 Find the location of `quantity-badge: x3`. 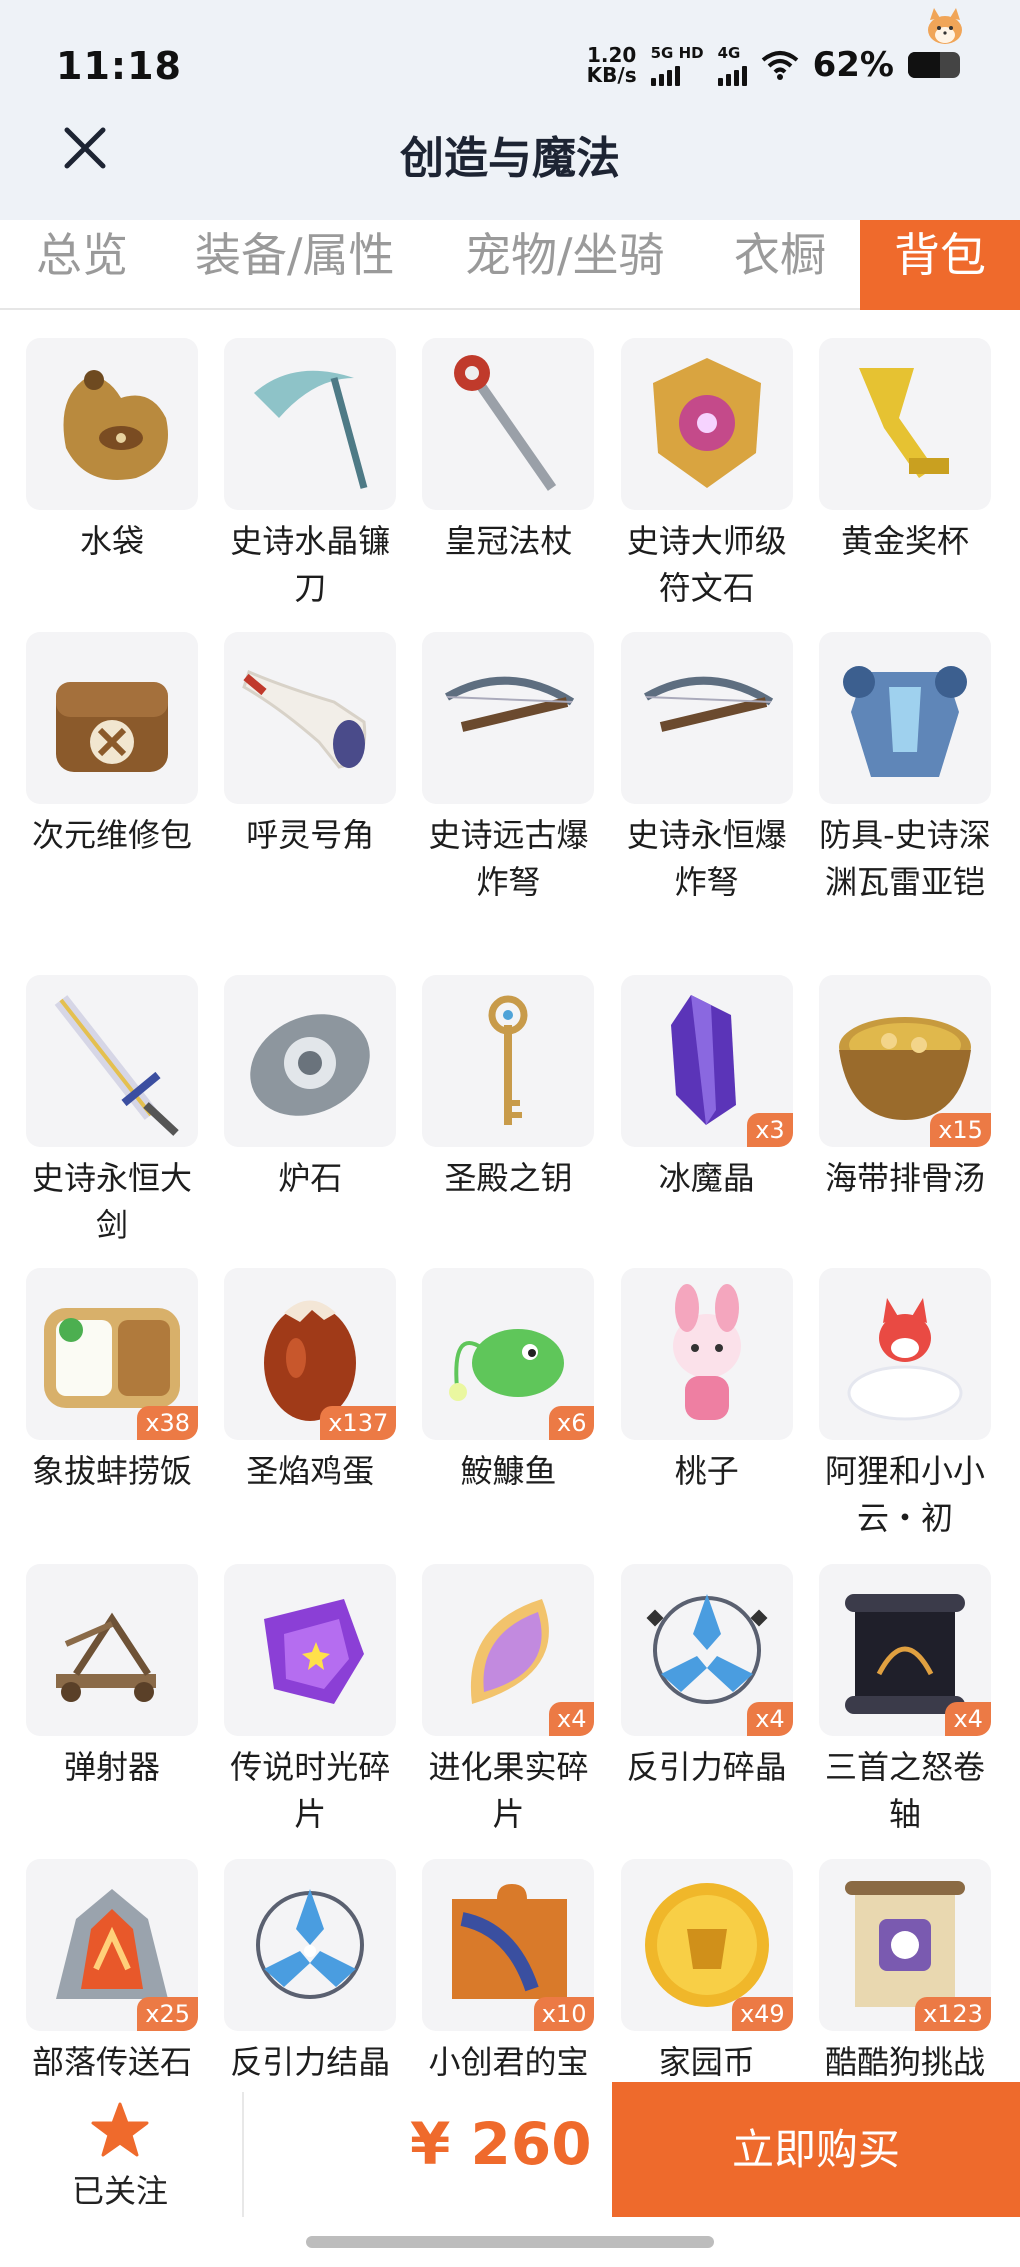

quantity-badge: x3 is located at coordinates (770, 1129).